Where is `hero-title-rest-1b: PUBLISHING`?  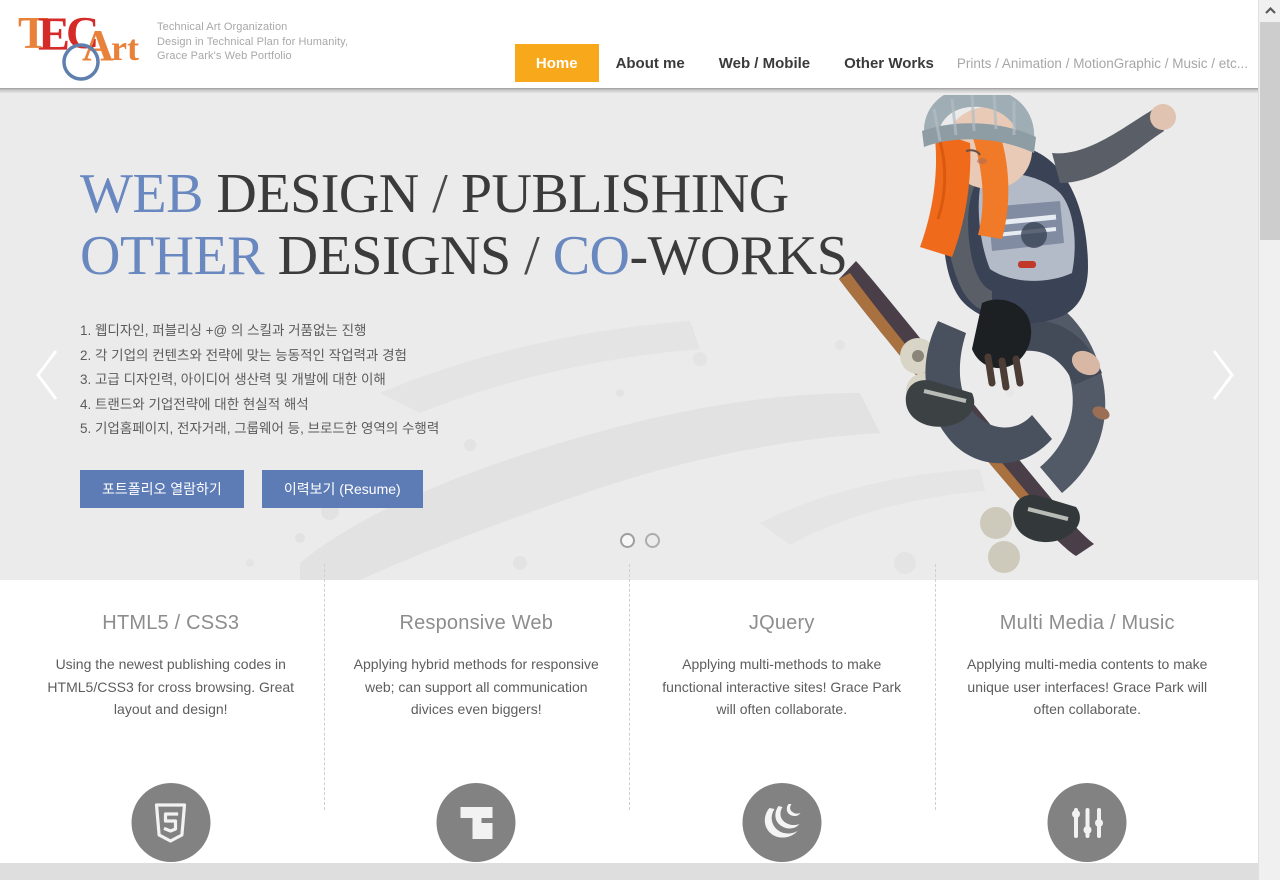
hero-title-rest-1b: PUBLISHING is located at coordinates (618, 194).